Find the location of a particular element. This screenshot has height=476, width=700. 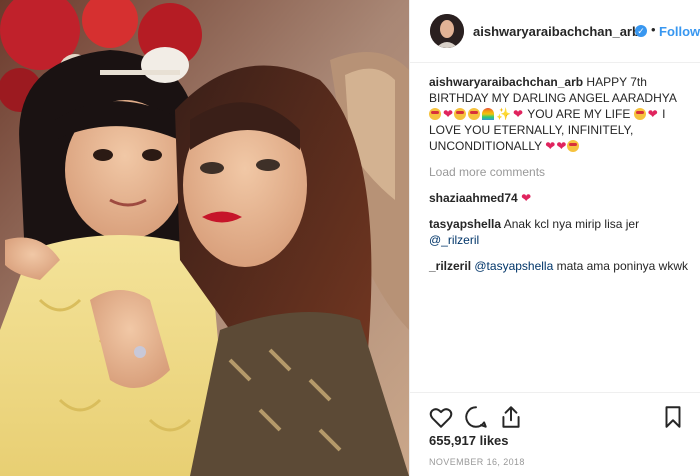

comment-icon is located at coordinates (476, 417).